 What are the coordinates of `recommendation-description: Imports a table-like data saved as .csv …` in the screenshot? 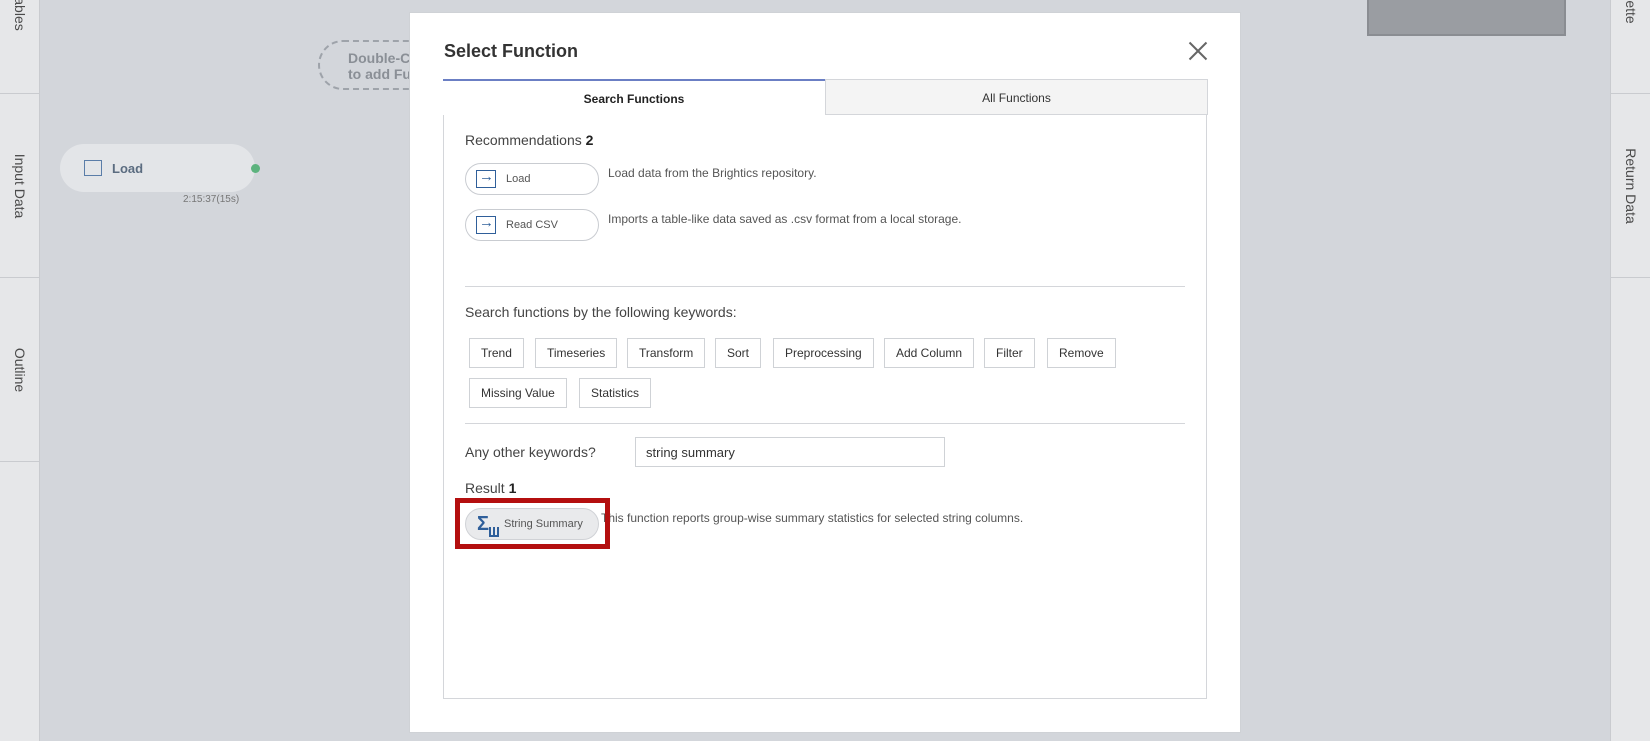 It's located at (785, 219).